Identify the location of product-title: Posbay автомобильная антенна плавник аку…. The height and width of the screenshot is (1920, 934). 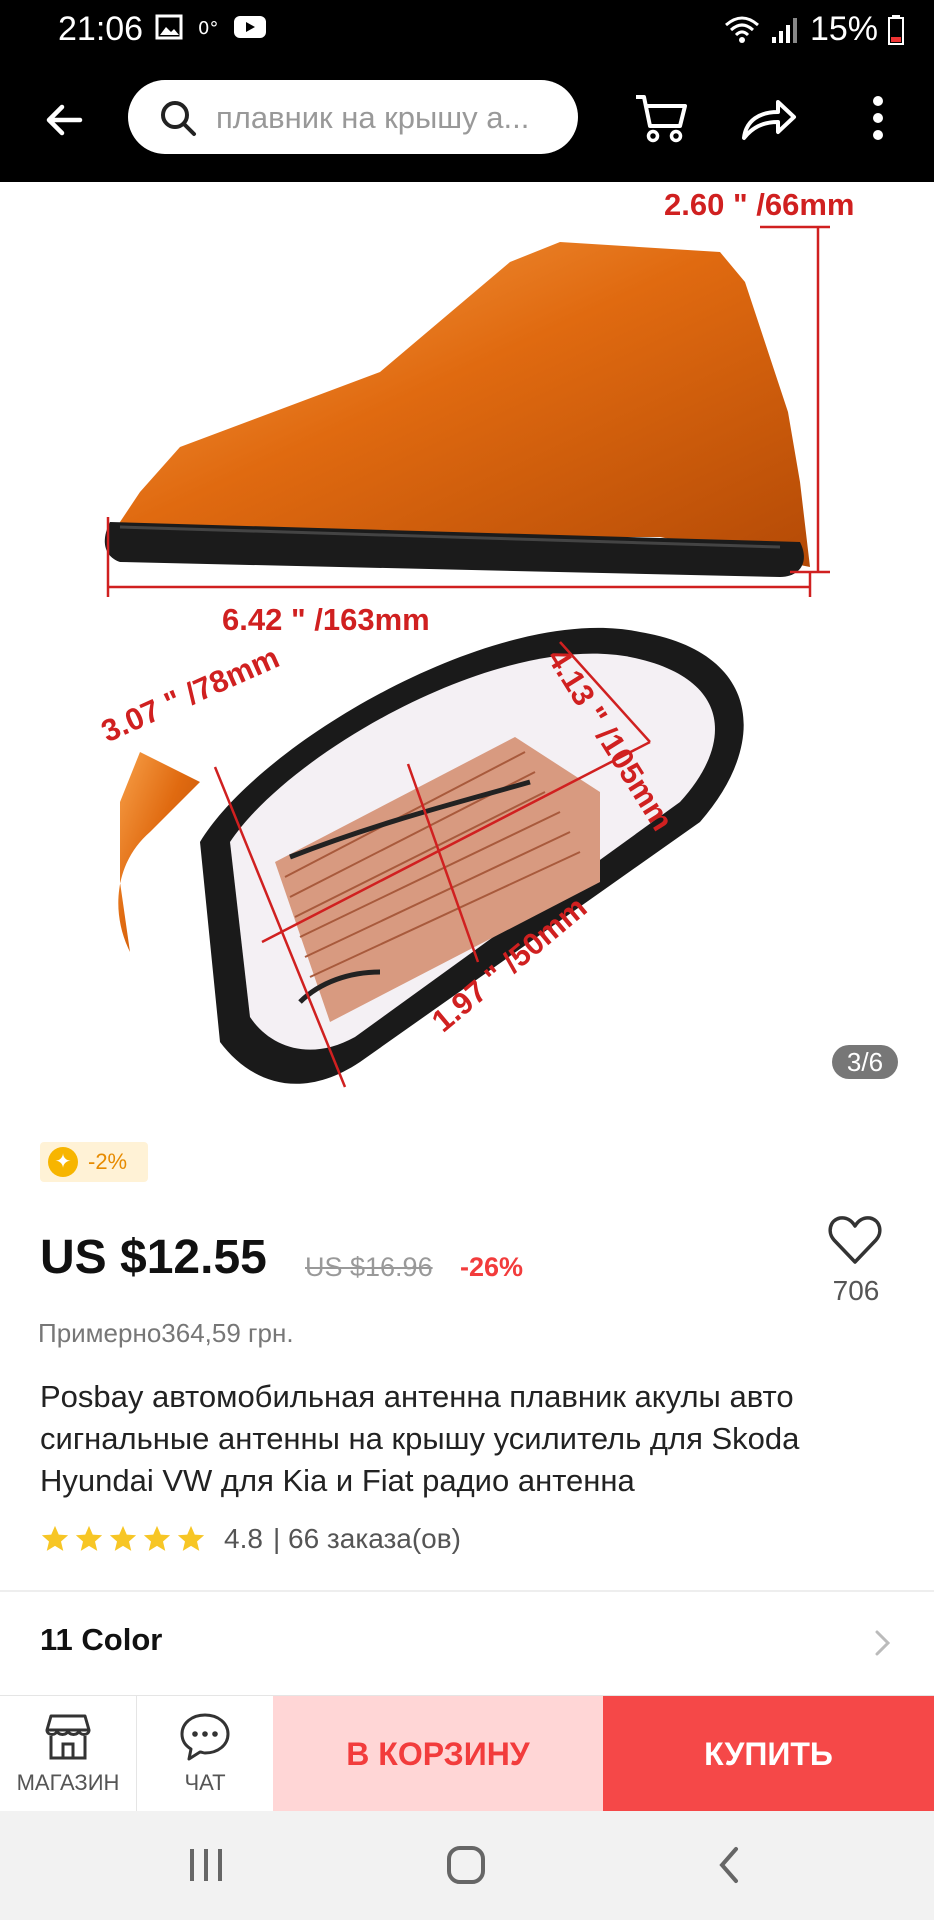
(420, 1438).